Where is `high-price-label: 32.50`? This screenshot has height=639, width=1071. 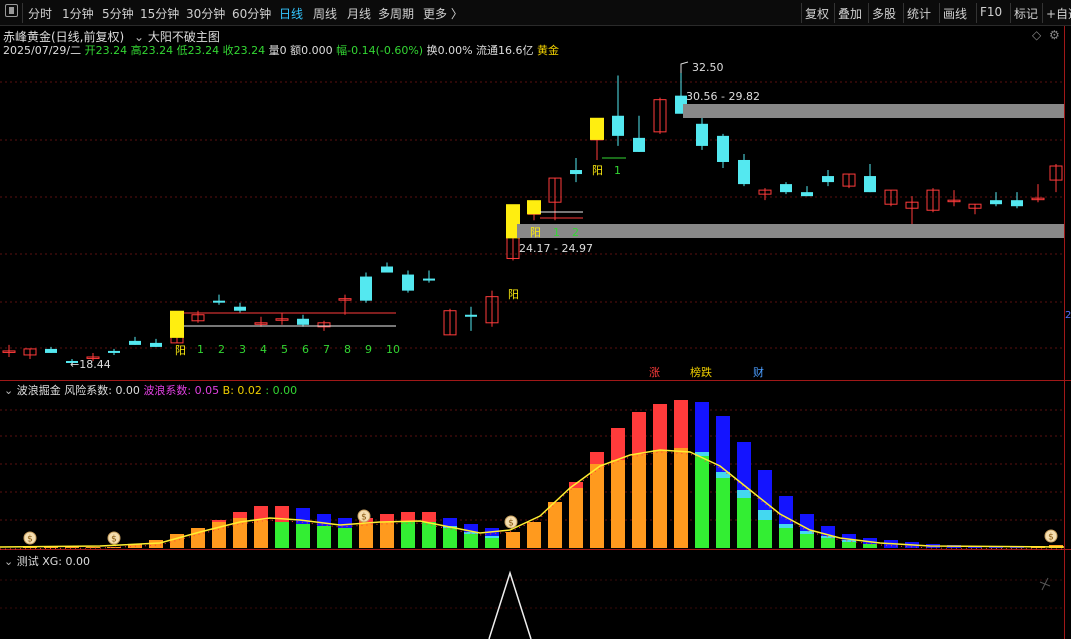 high-price-label: 32.50 is located at coordinates (708, 67).